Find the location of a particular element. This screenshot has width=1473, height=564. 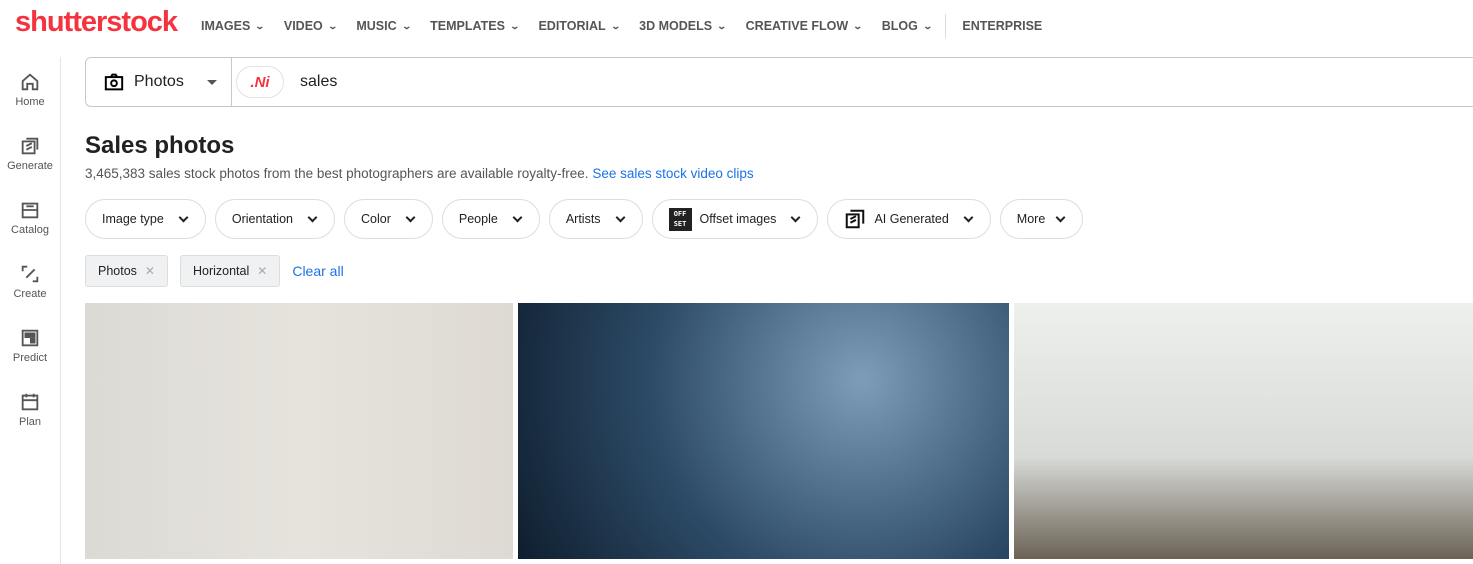

filter-image-type: Image type is located at coordinates (145, 219).